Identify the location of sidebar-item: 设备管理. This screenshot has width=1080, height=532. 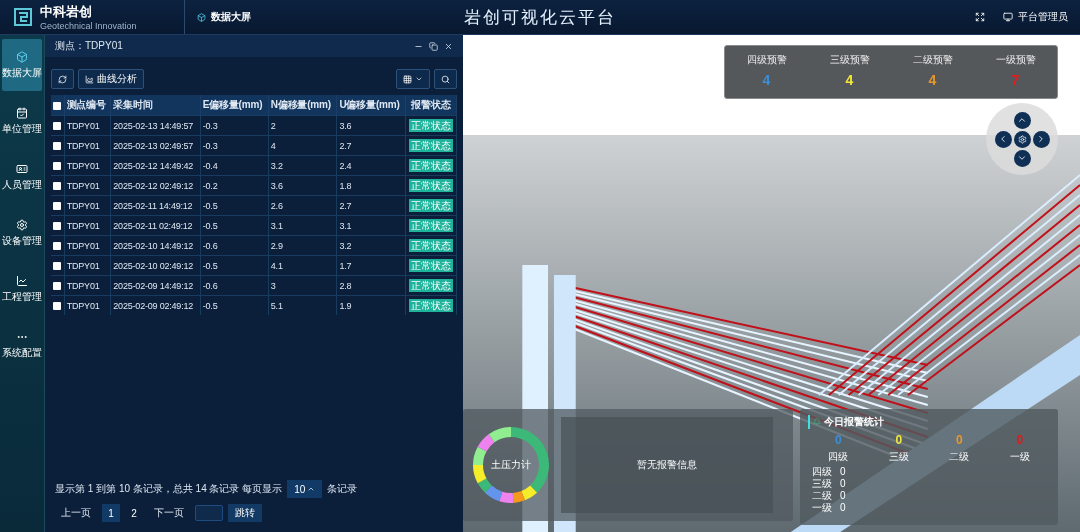
(22, 233).